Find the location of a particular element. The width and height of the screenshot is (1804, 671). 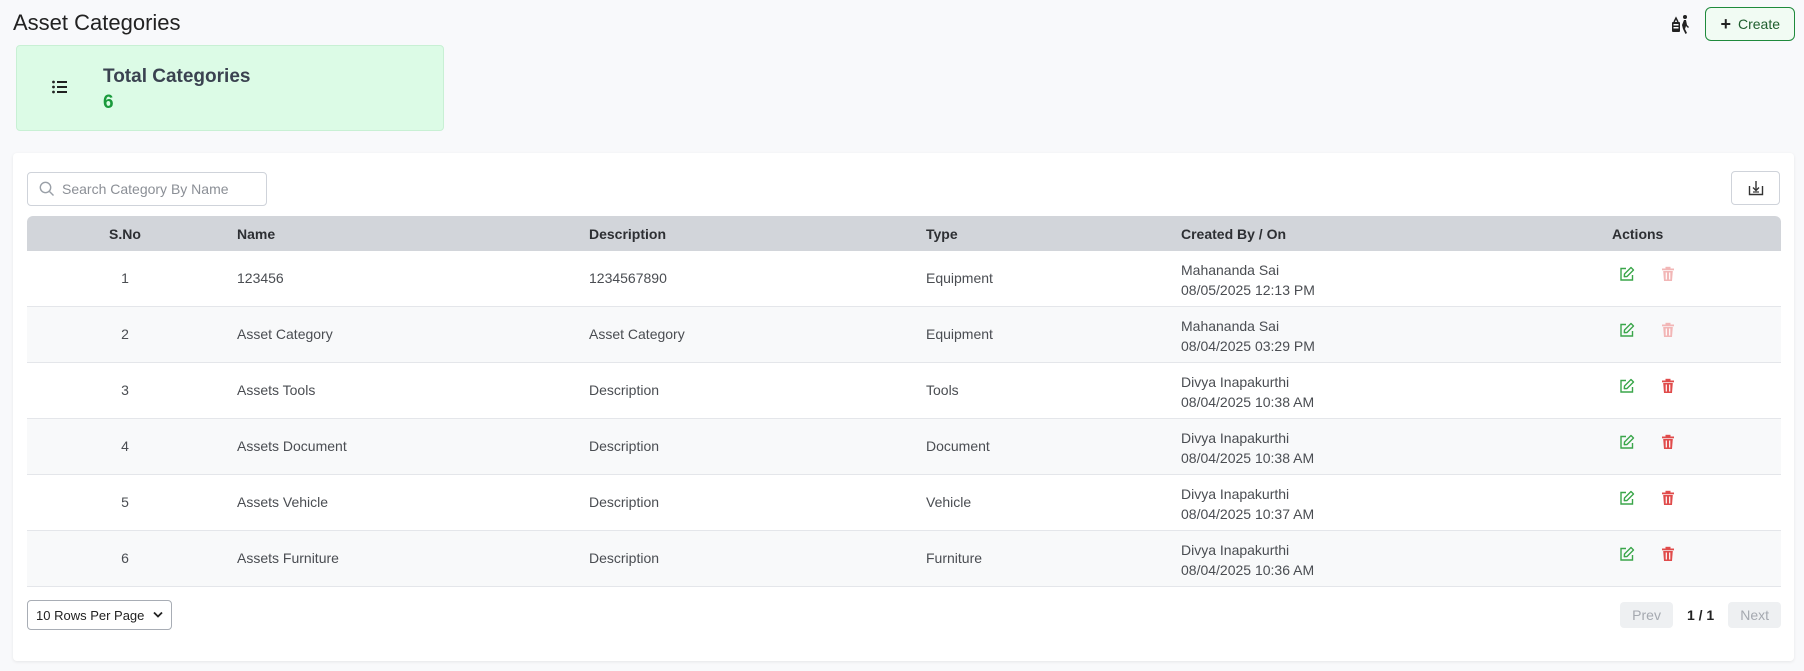

cell-name: Assets Tools is located at coordinates (276, 390).